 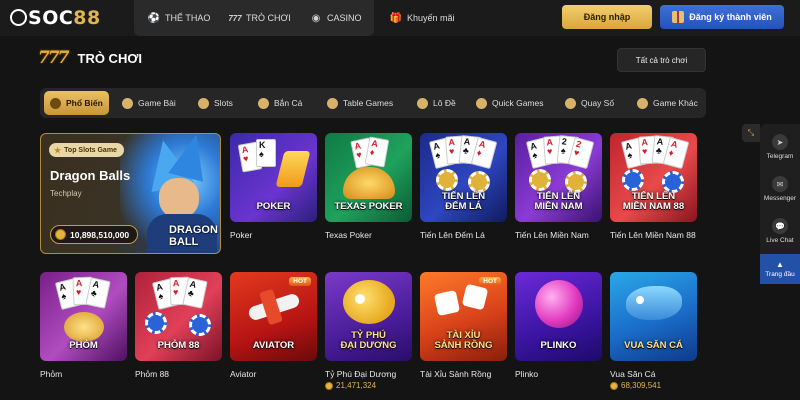 What do you see at coordinates (149, 103) in the screenshot?
I see `tab-card-games: Game Bài` at bounding box center [149, 103].